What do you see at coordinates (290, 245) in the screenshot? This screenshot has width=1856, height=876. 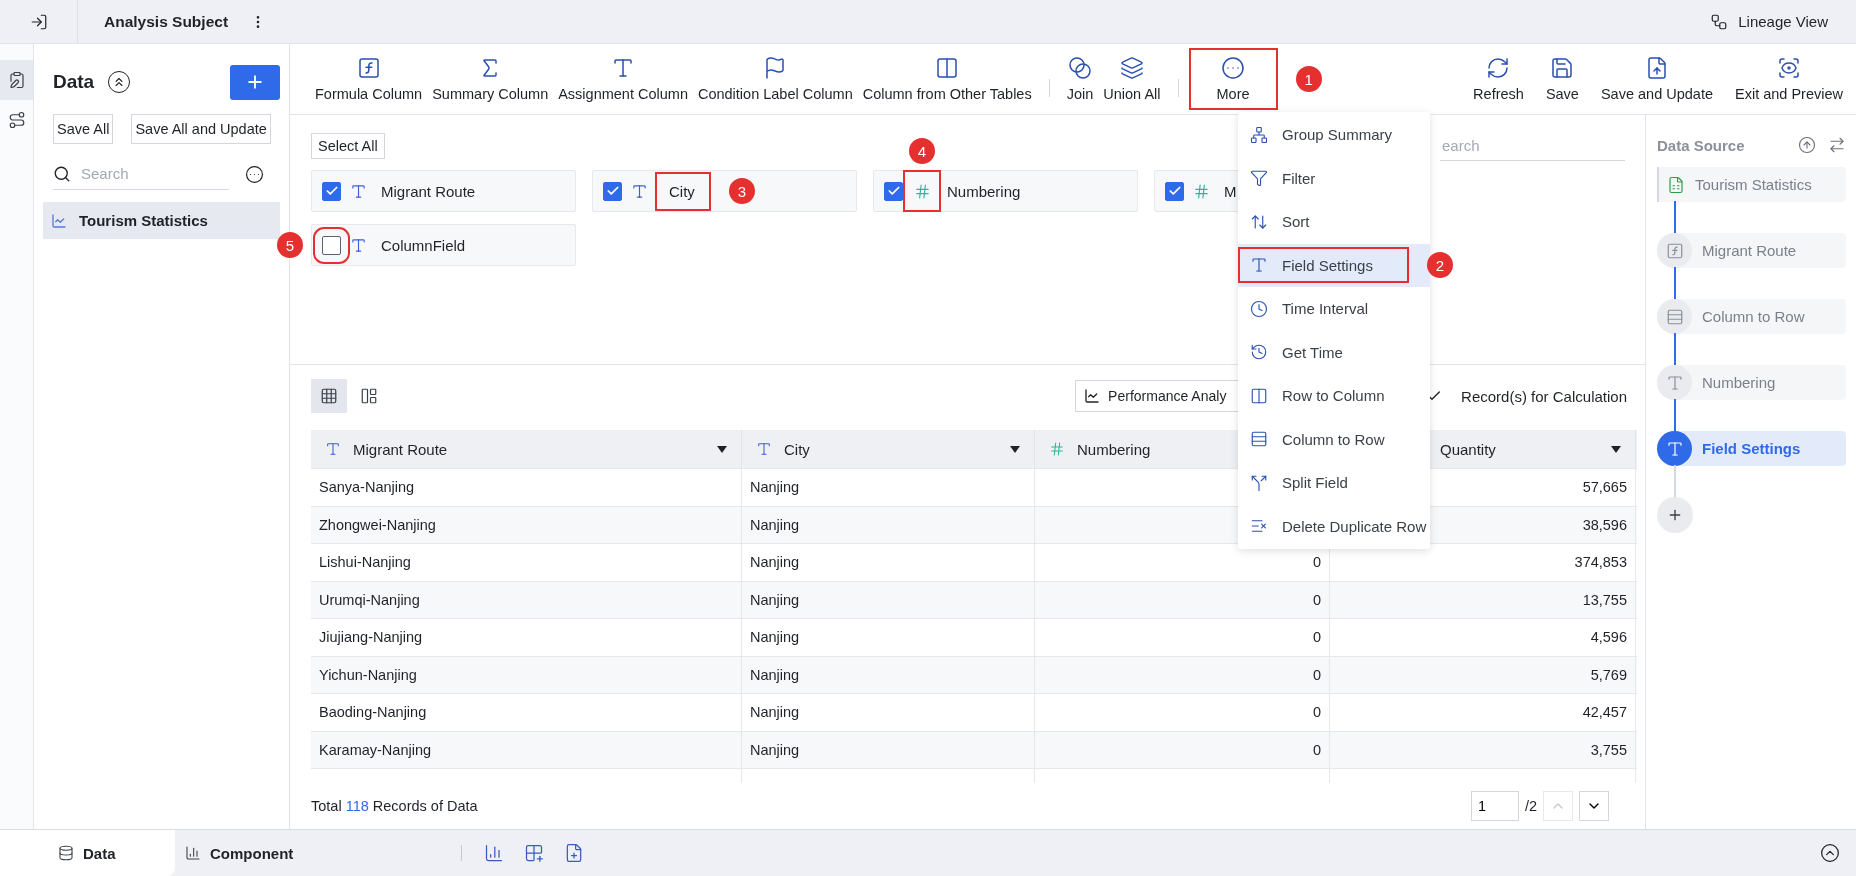 I see `callout-number: 5` at bounding box center [290, 245].